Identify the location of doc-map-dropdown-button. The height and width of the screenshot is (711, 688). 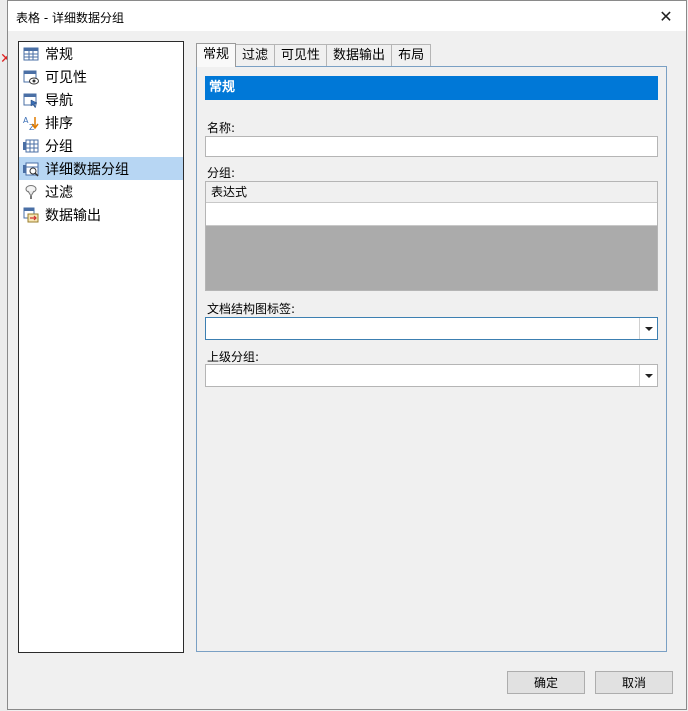
(648, 328).